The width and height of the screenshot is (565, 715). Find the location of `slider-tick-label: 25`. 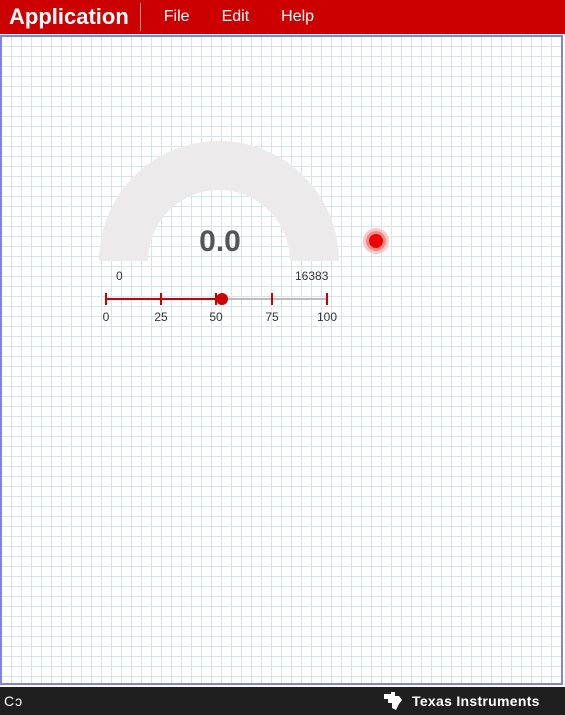

slider-tick-label: 25 is located at coordinates (161, 317).